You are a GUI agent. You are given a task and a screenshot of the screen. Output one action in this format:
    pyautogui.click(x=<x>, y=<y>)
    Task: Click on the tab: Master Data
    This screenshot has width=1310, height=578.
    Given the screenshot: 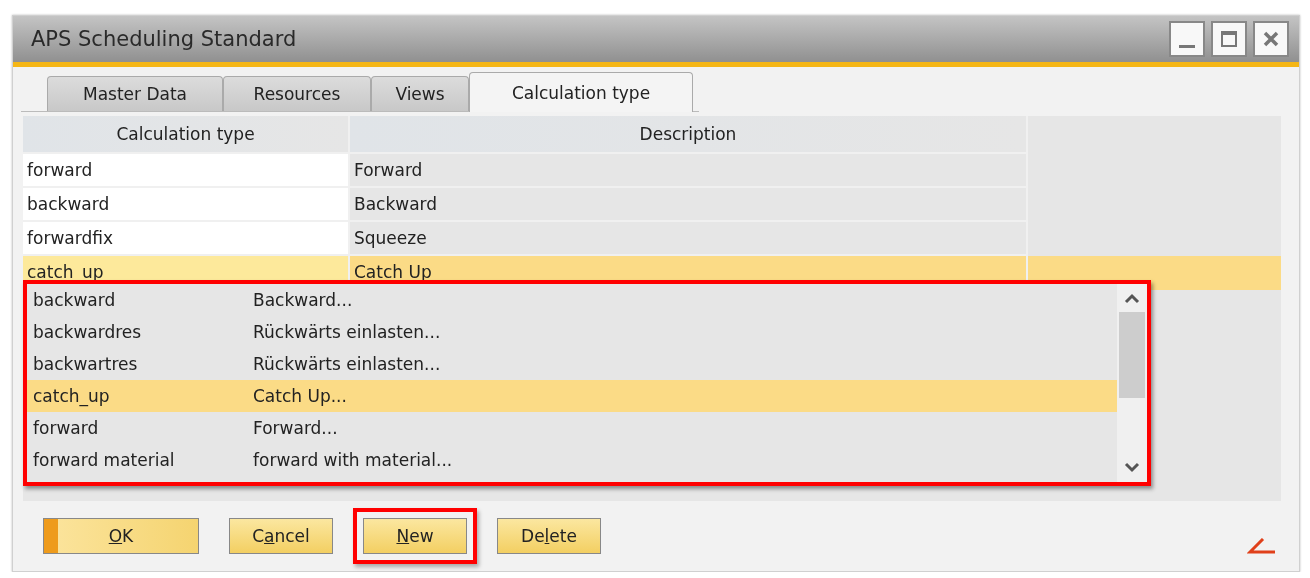 What is the action you would take?
    pyautogui.click(x=135, y=93)
    